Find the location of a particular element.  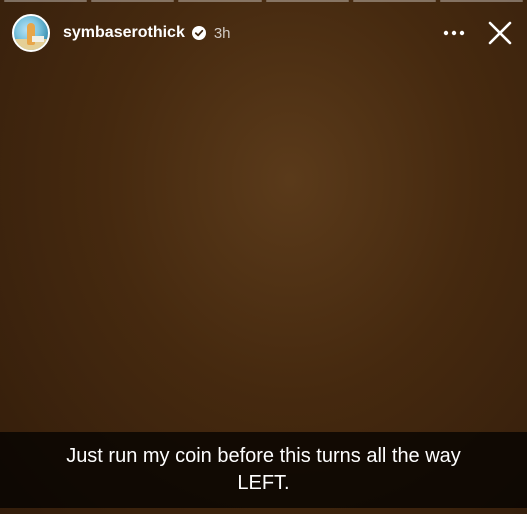

avatar is located at coordinates (31, 33).